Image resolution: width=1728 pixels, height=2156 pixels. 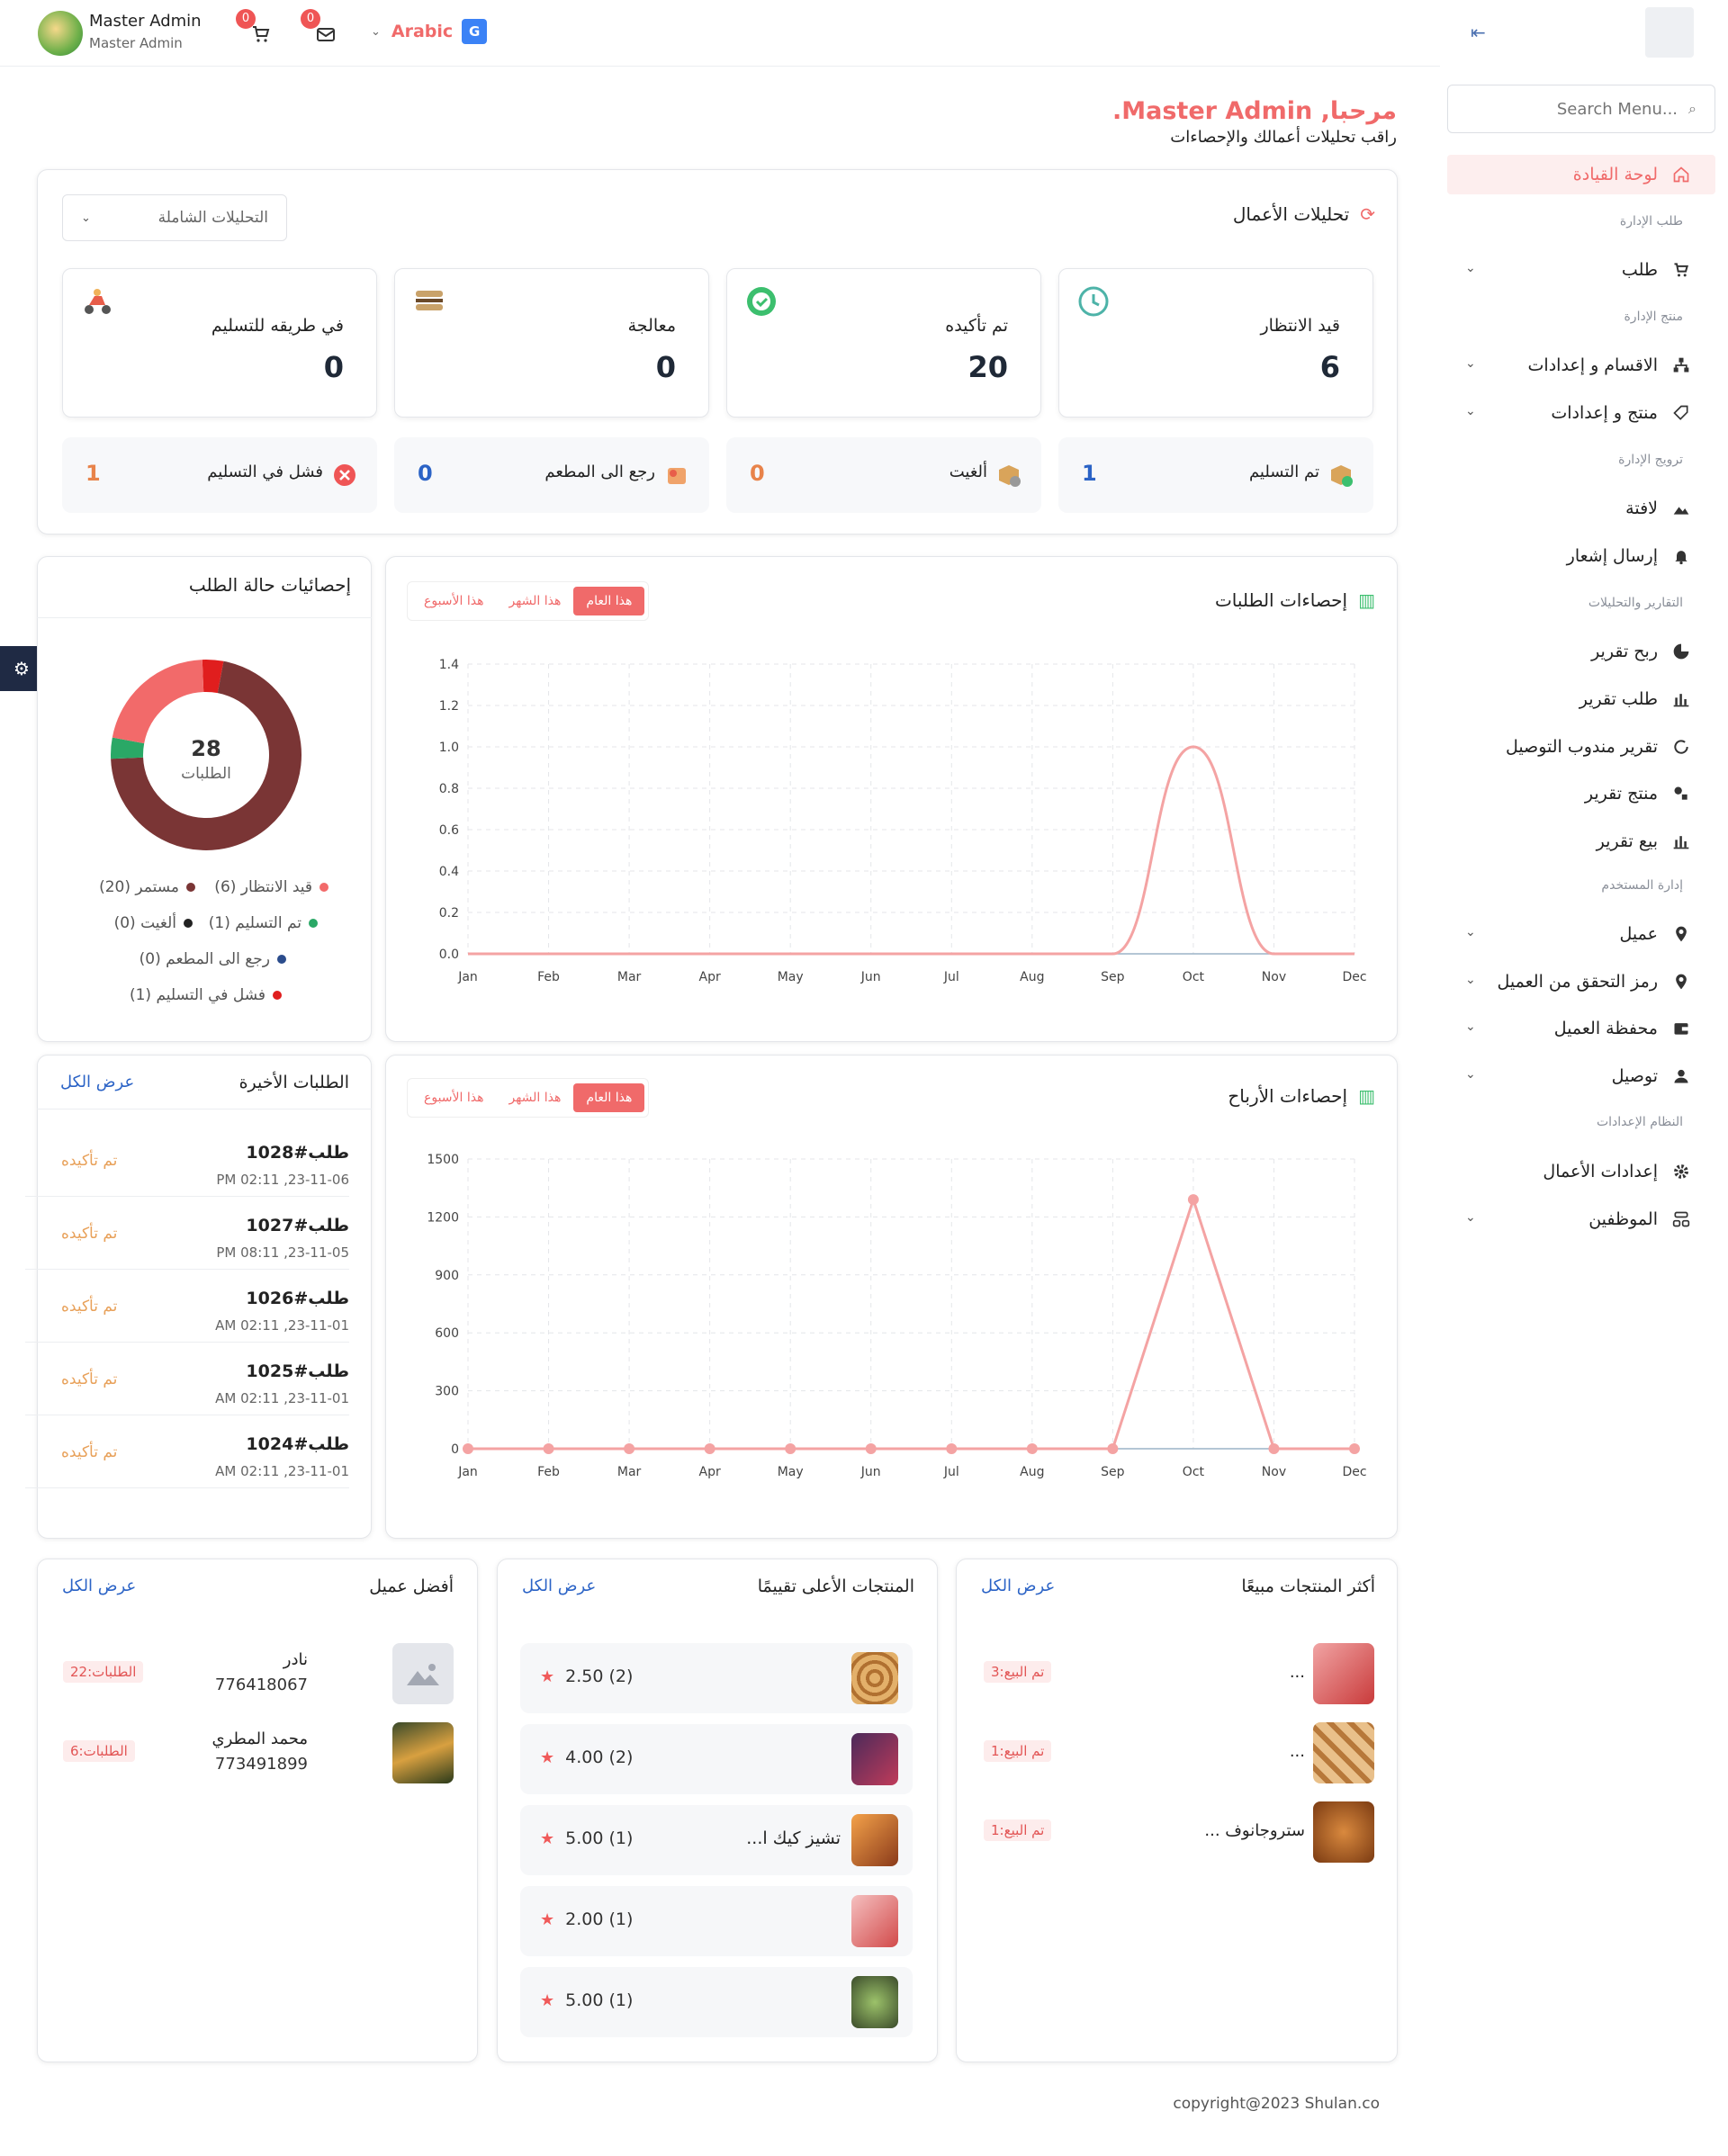 I want to click on stat-on-the-way: في طريقه للتسليم 0, so click(x=219, y=343).